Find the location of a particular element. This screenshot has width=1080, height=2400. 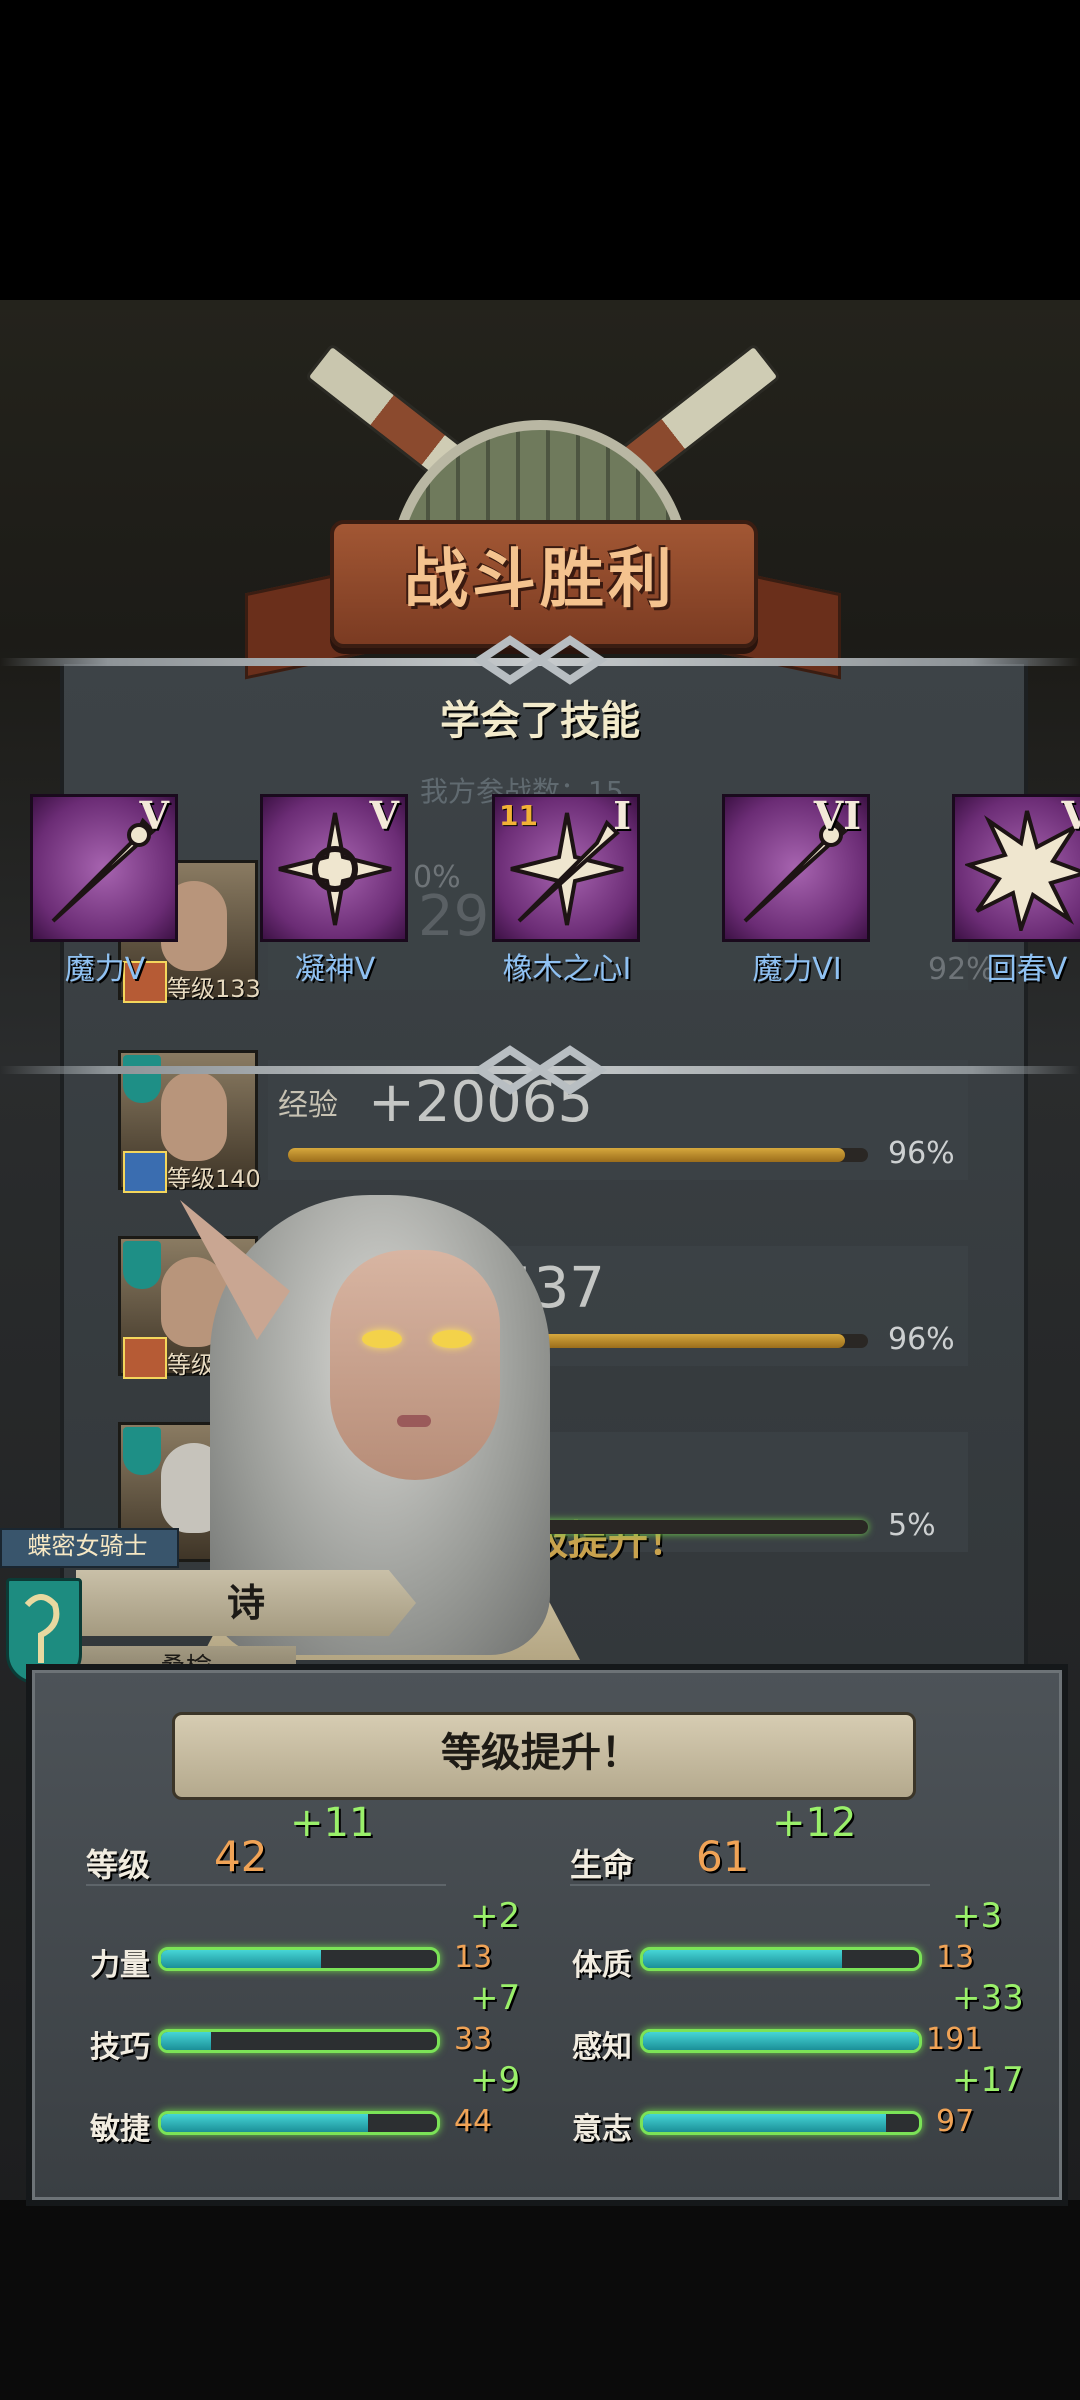

stat-value-level: 42 is located at coordinates (241, 1856).